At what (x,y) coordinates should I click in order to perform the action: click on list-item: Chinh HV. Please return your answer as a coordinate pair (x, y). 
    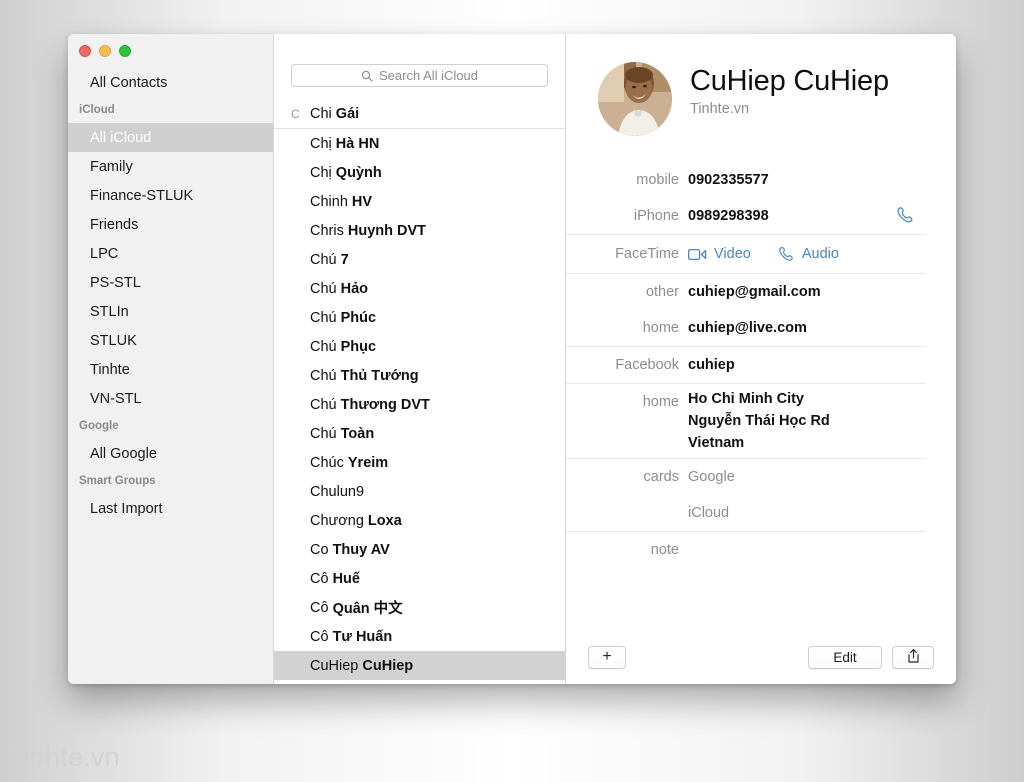
    Looking at the image, I should click on (419, 201).